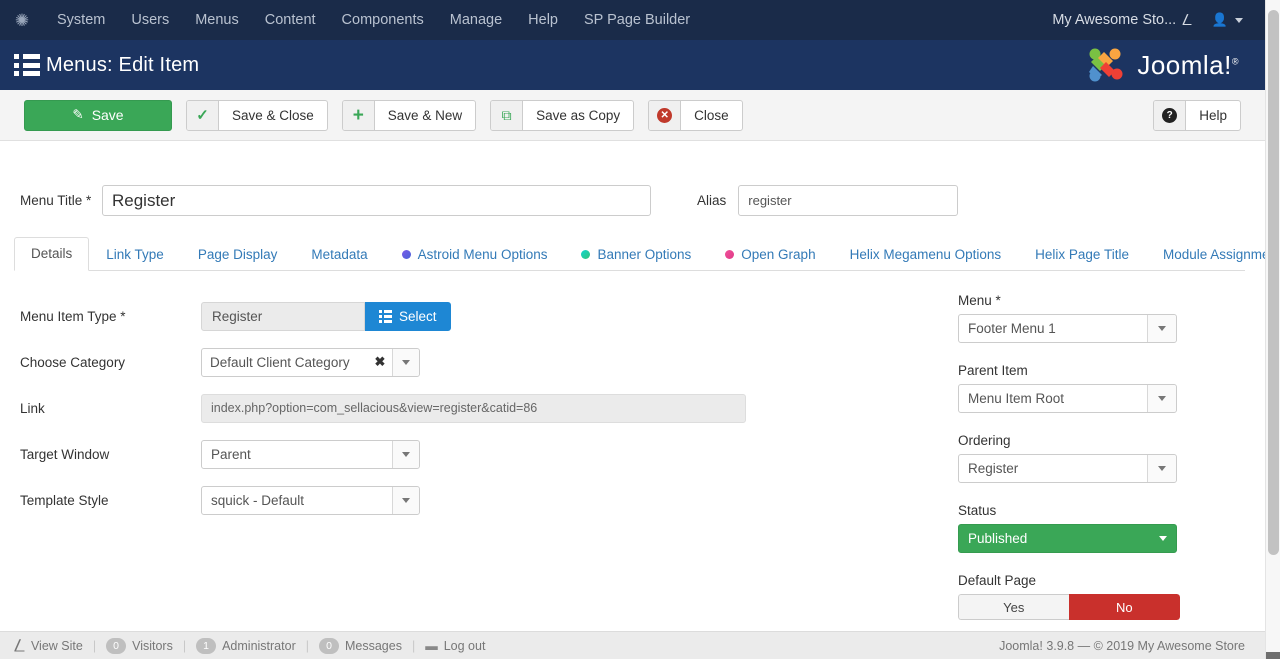 The height and width of the screenshot is (659, 1280). Describe the element at coordinates (373, 645) in the screenshot. I see `messages-label: Messages` at that location.